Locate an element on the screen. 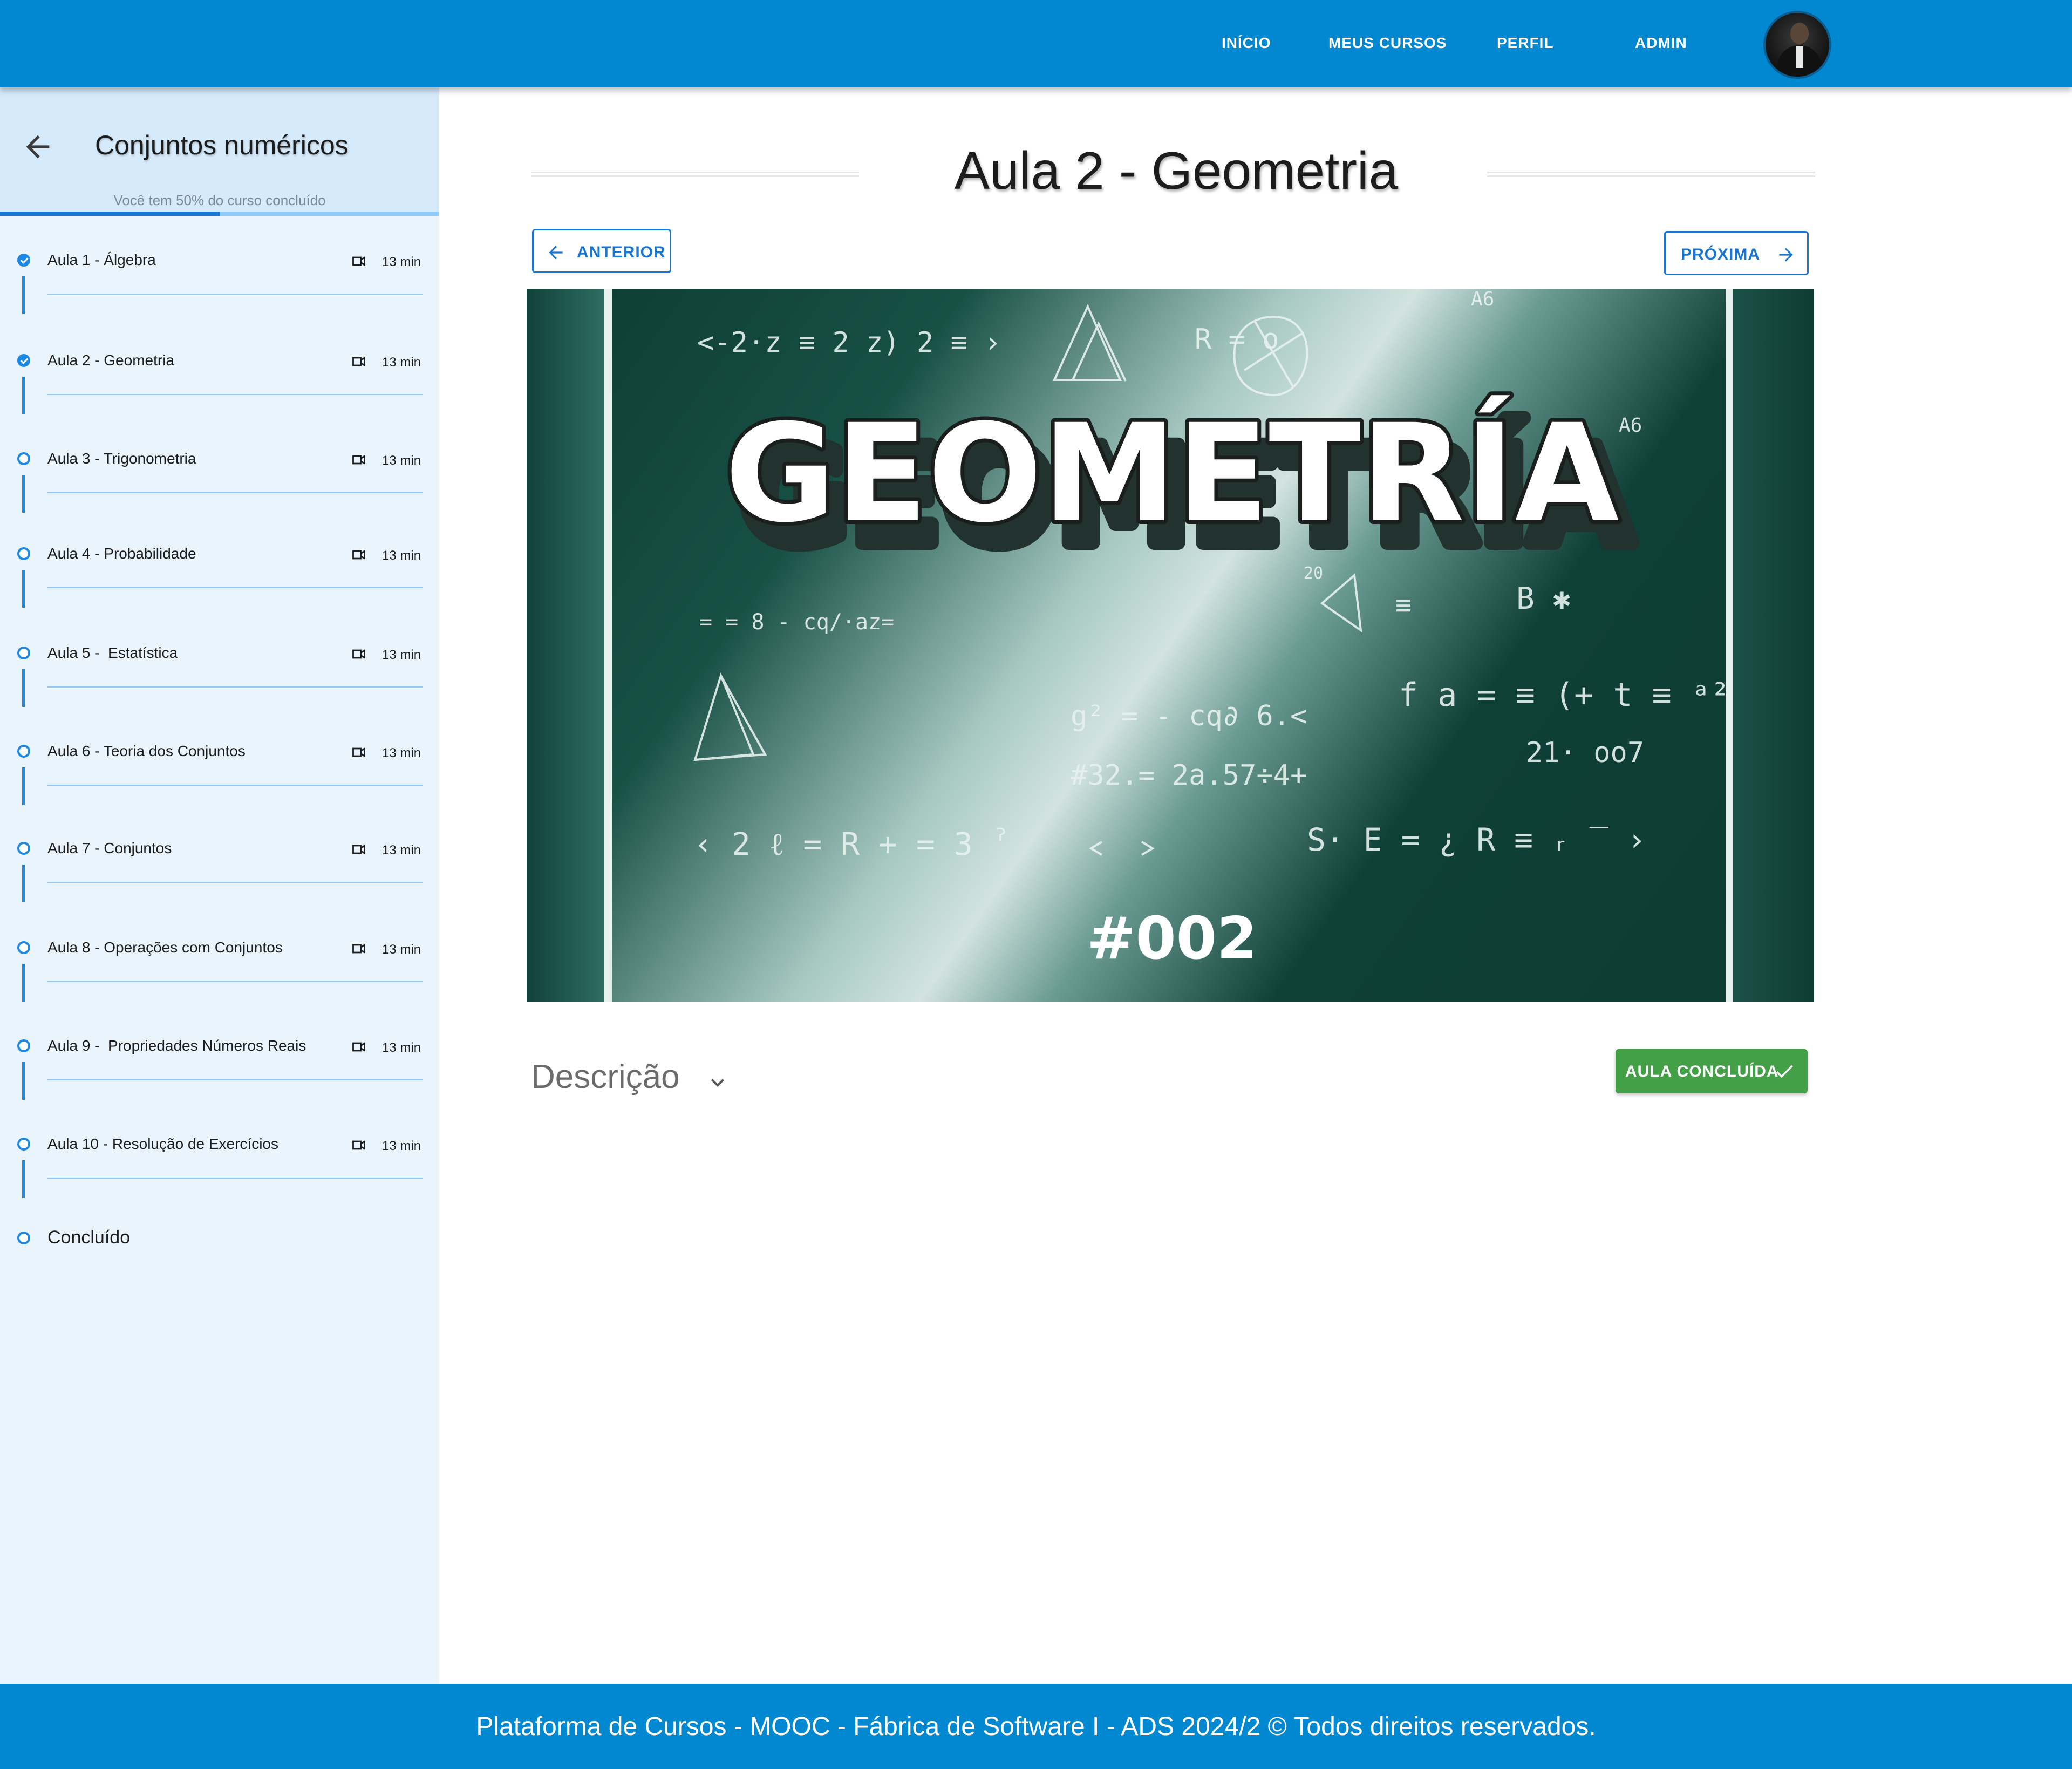 The height and width of the screenshot is (1769, 2072). video-headline: GEOMETRÍA is located at coordinates (1172, 473).